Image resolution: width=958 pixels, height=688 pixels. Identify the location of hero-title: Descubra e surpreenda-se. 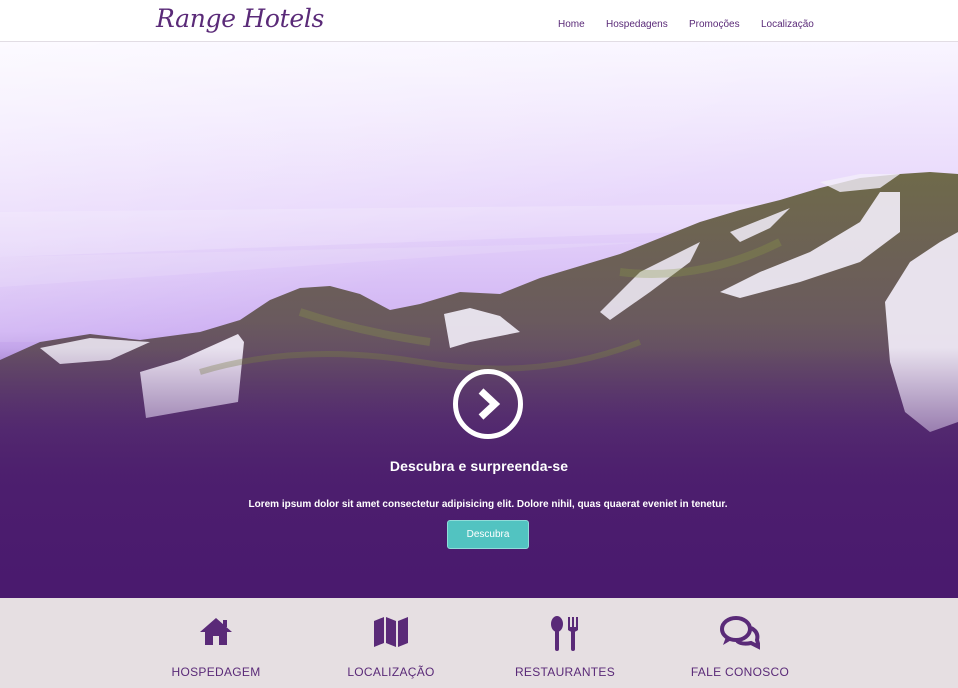
(479, 466).